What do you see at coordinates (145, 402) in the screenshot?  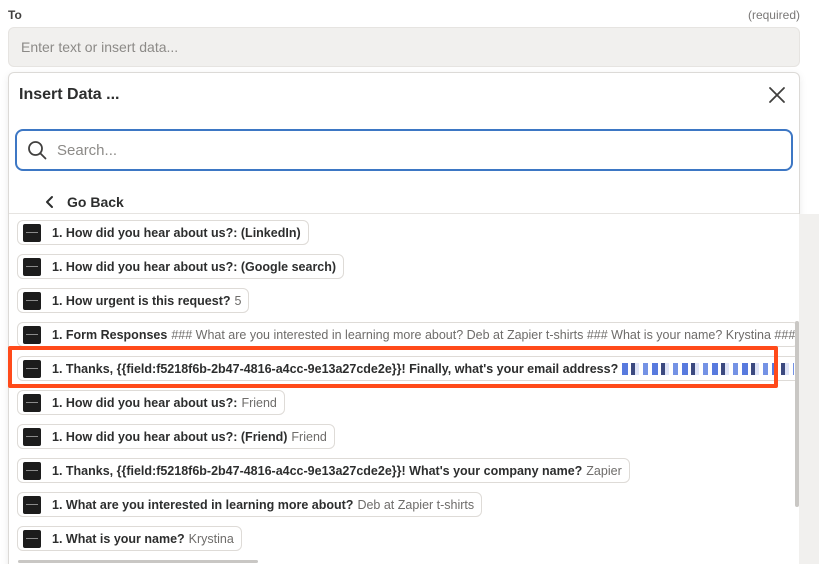 I see `item-key: 1. How did you hear about us?:` at bounding box center [145, 402].